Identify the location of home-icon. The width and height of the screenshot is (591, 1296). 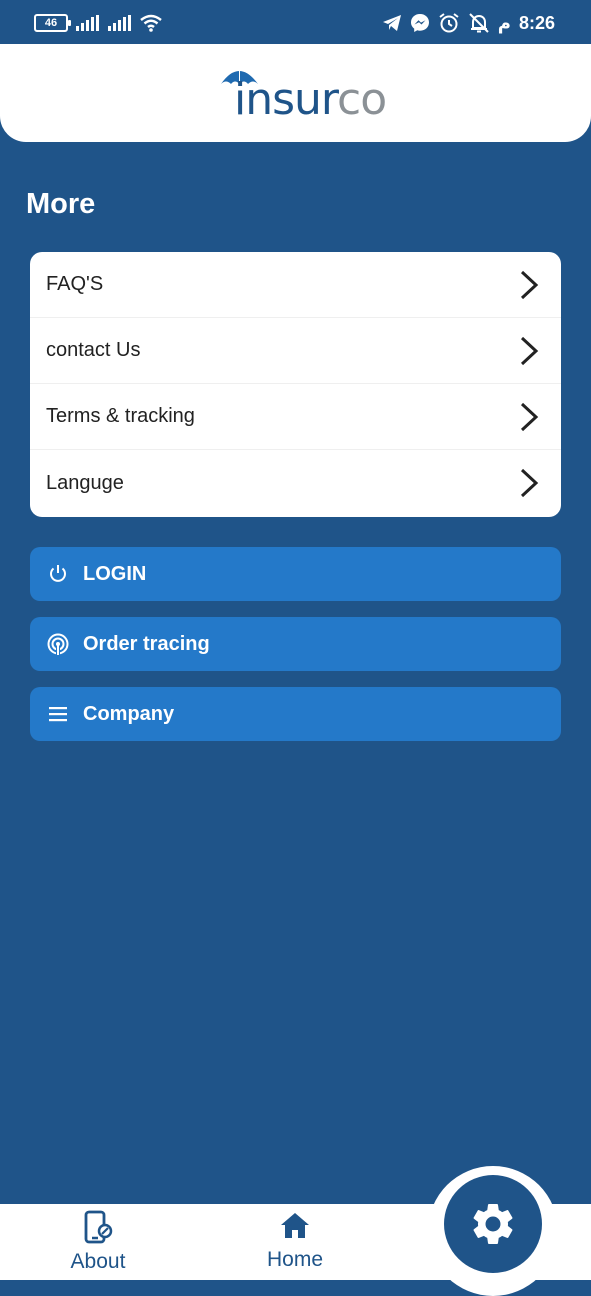
(295, 1225).